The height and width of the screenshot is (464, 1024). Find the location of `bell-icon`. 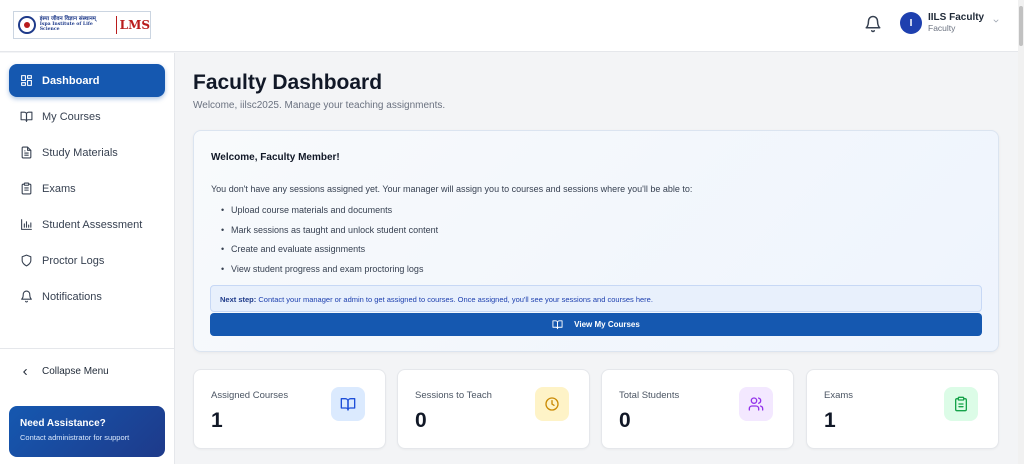

bell-icon is located at coordinates (26, 296).